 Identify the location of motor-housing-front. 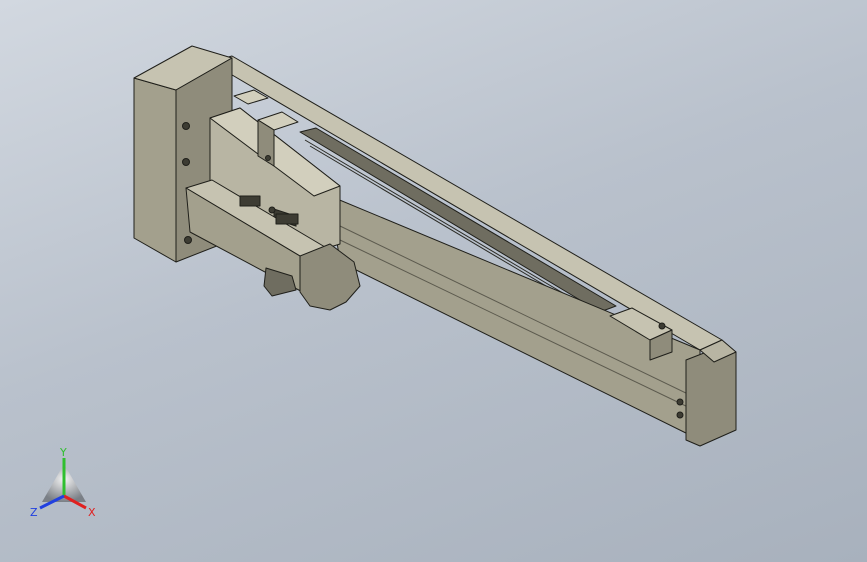
(155, 170).